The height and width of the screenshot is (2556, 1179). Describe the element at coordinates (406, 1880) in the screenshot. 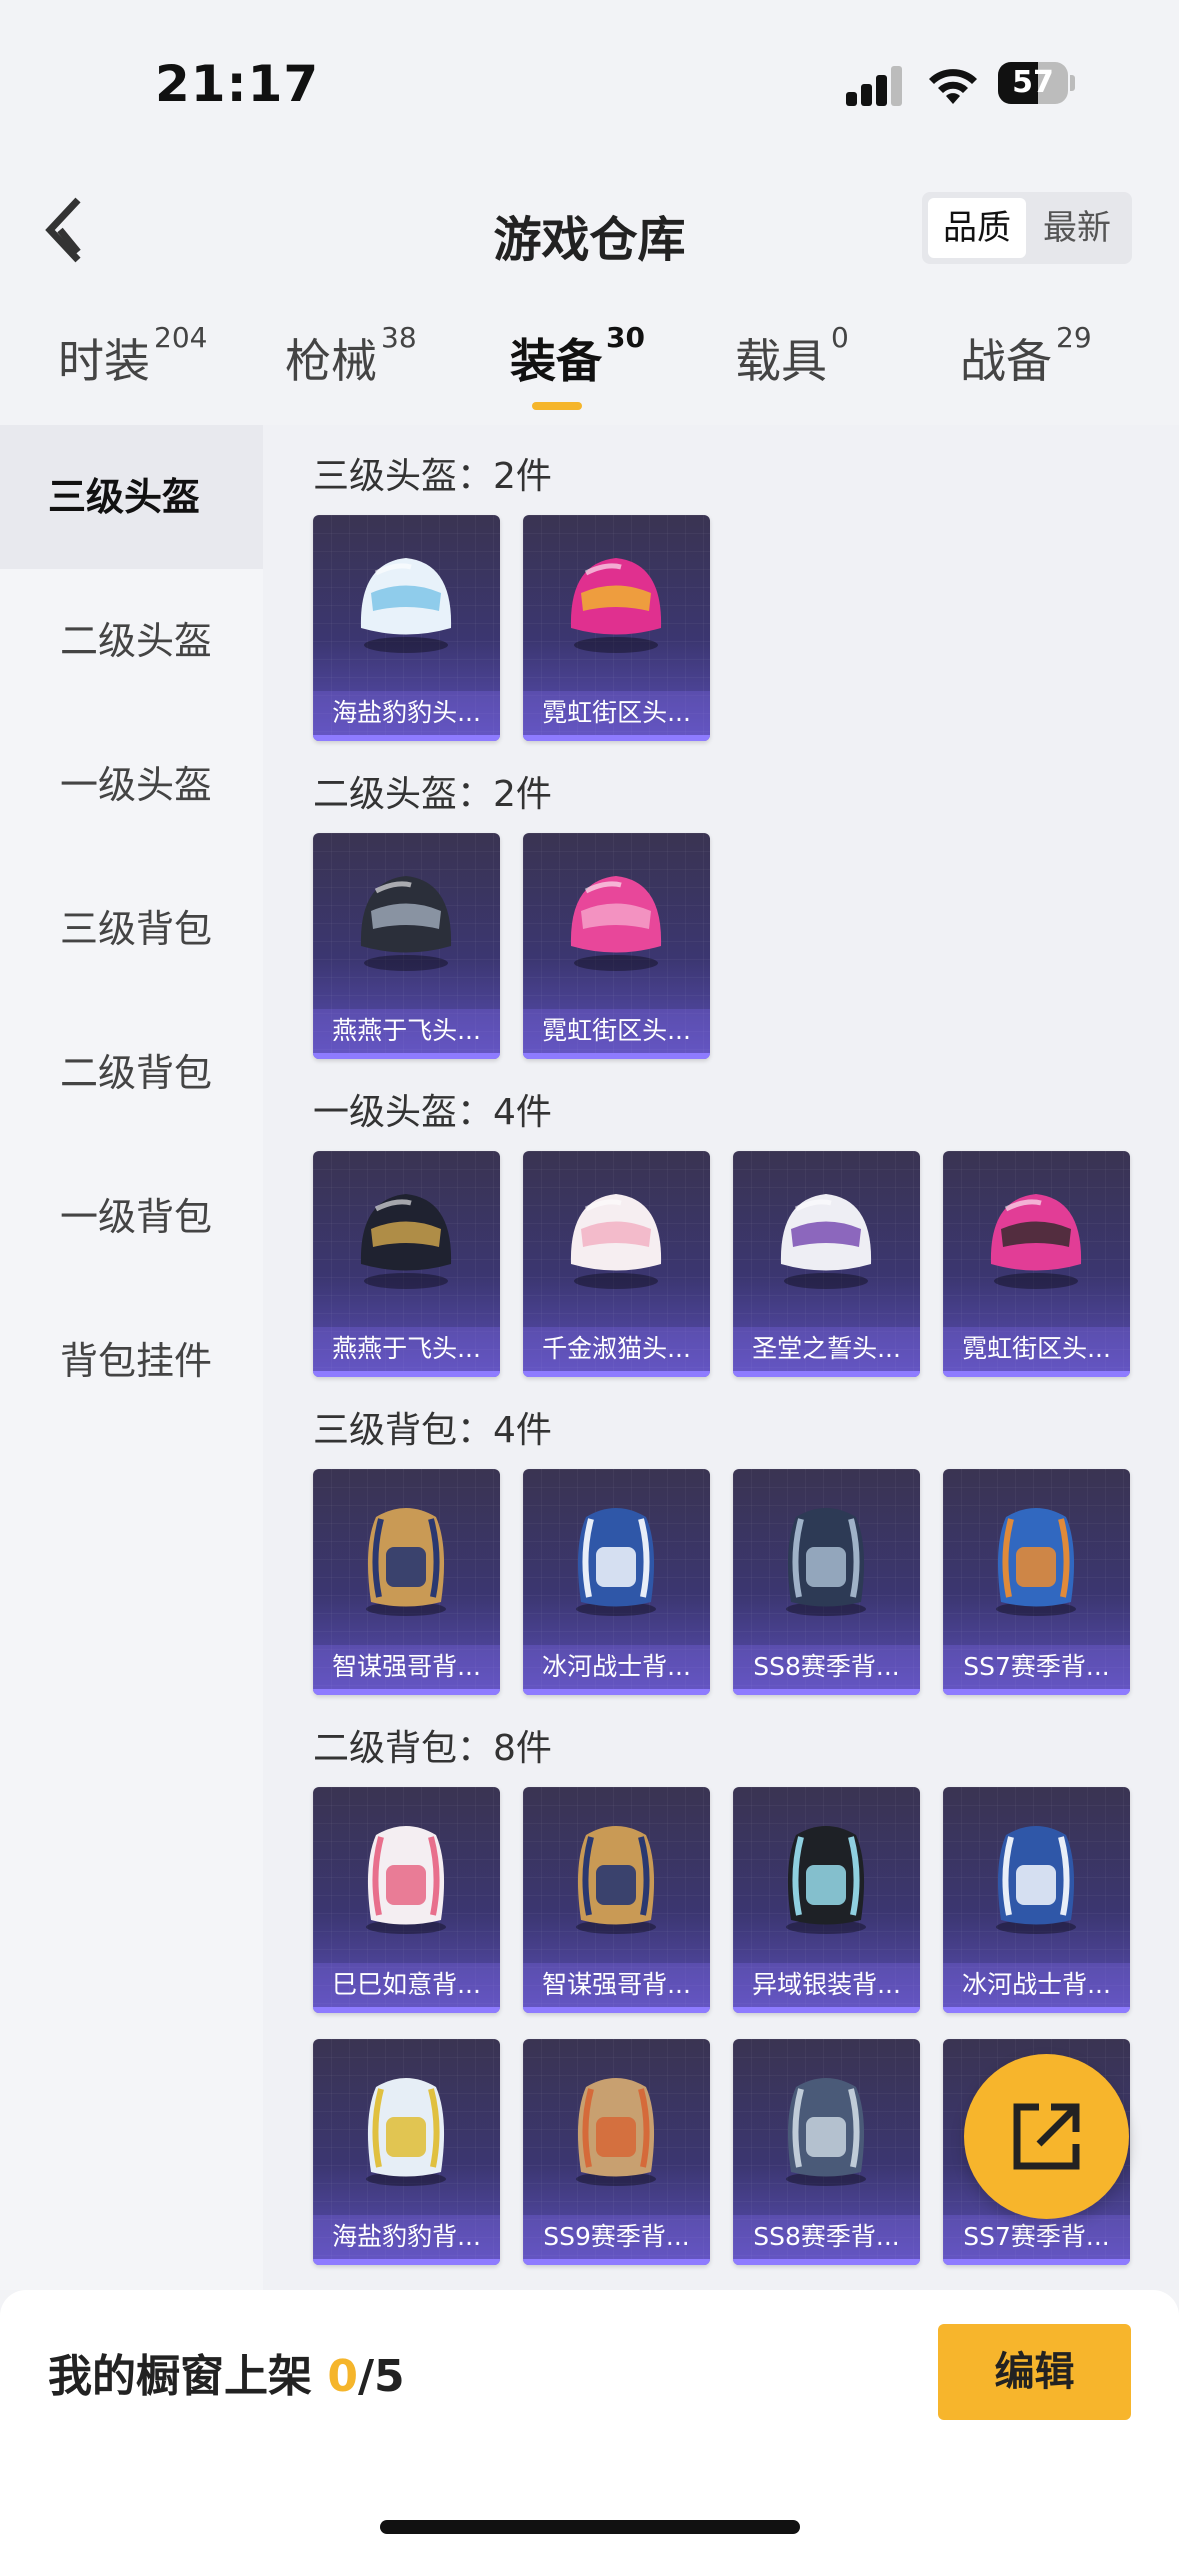

I see `backpack-white-bunny-icon` at that location.